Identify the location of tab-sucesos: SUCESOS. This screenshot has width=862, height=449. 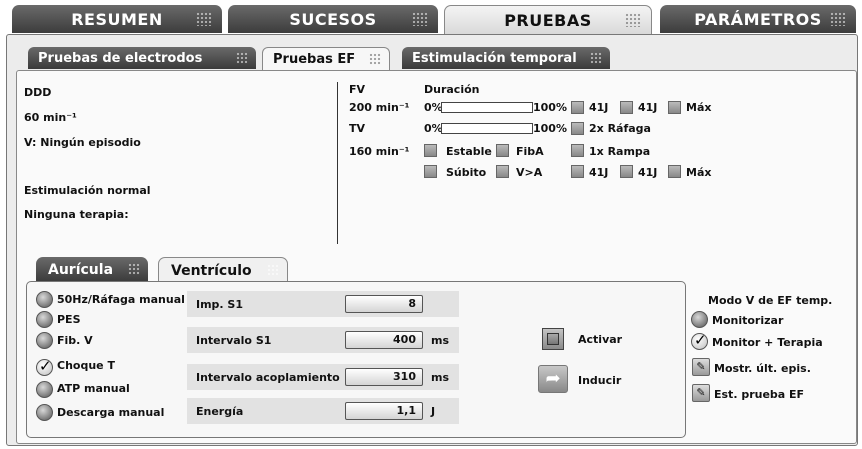
(333, 19).